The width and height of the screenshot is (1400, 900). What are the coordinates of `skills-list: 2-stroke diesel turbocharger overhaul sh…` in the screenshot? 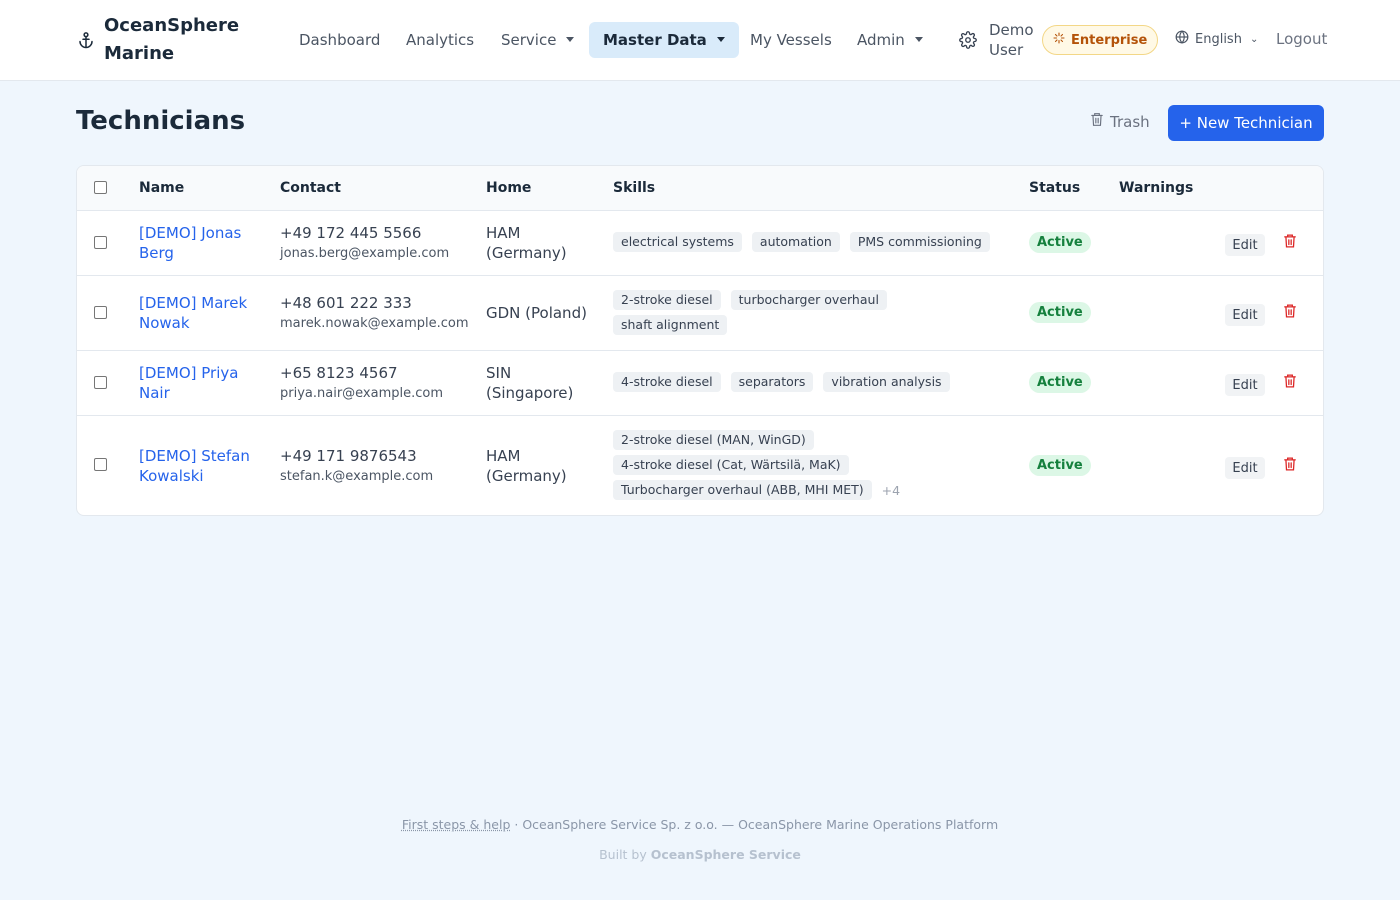 It's located at (763, 312).